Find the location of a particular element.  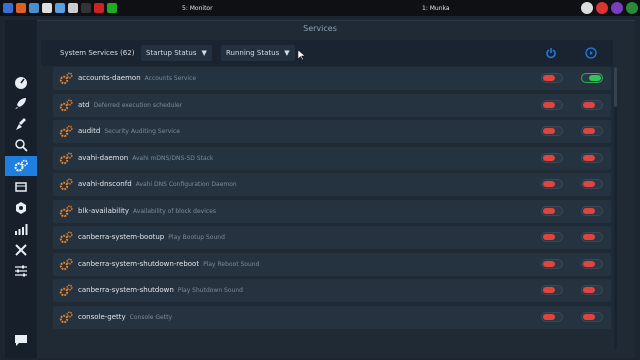

processes-icon is located at coordinates (21, 187).